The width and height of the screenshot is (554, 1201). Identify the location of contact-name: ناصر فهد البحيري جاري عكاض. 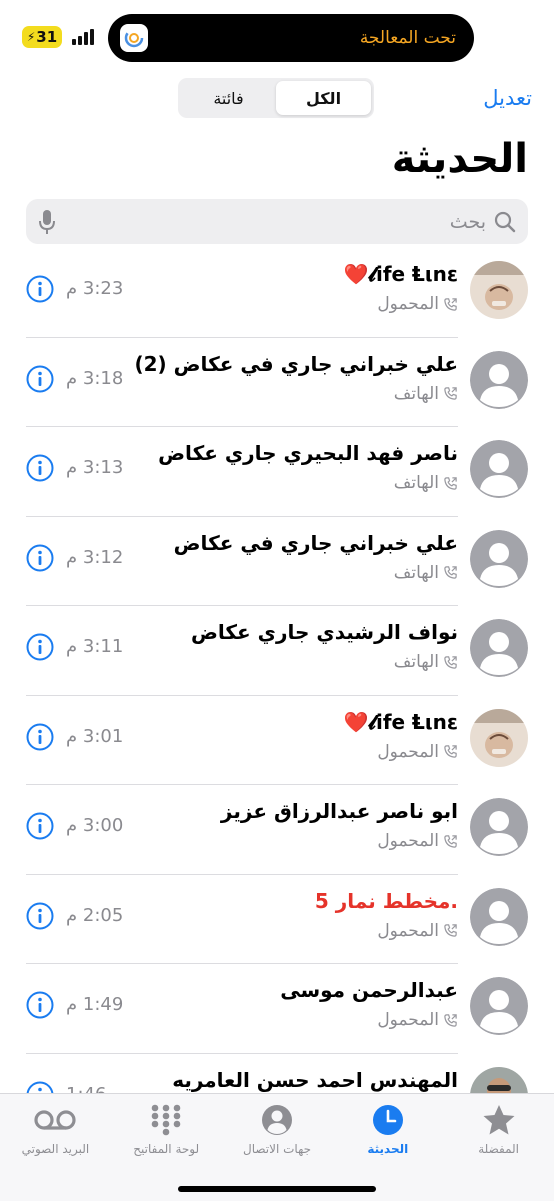
(308, 453).